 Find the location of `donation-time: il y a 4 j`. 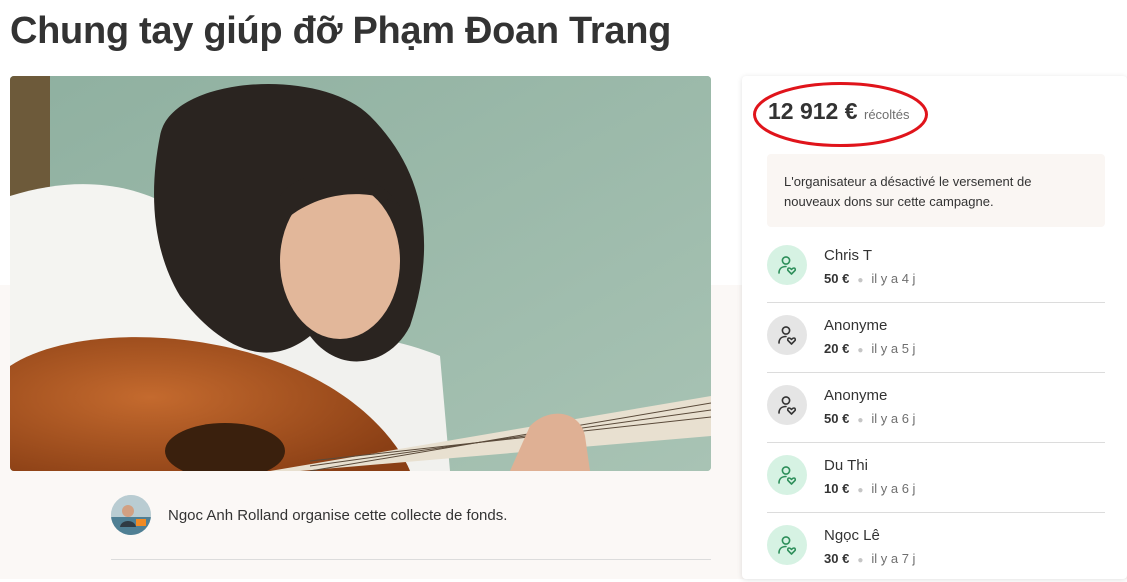

donation-time: il y a 4 j is located at coordinates (893, 278).